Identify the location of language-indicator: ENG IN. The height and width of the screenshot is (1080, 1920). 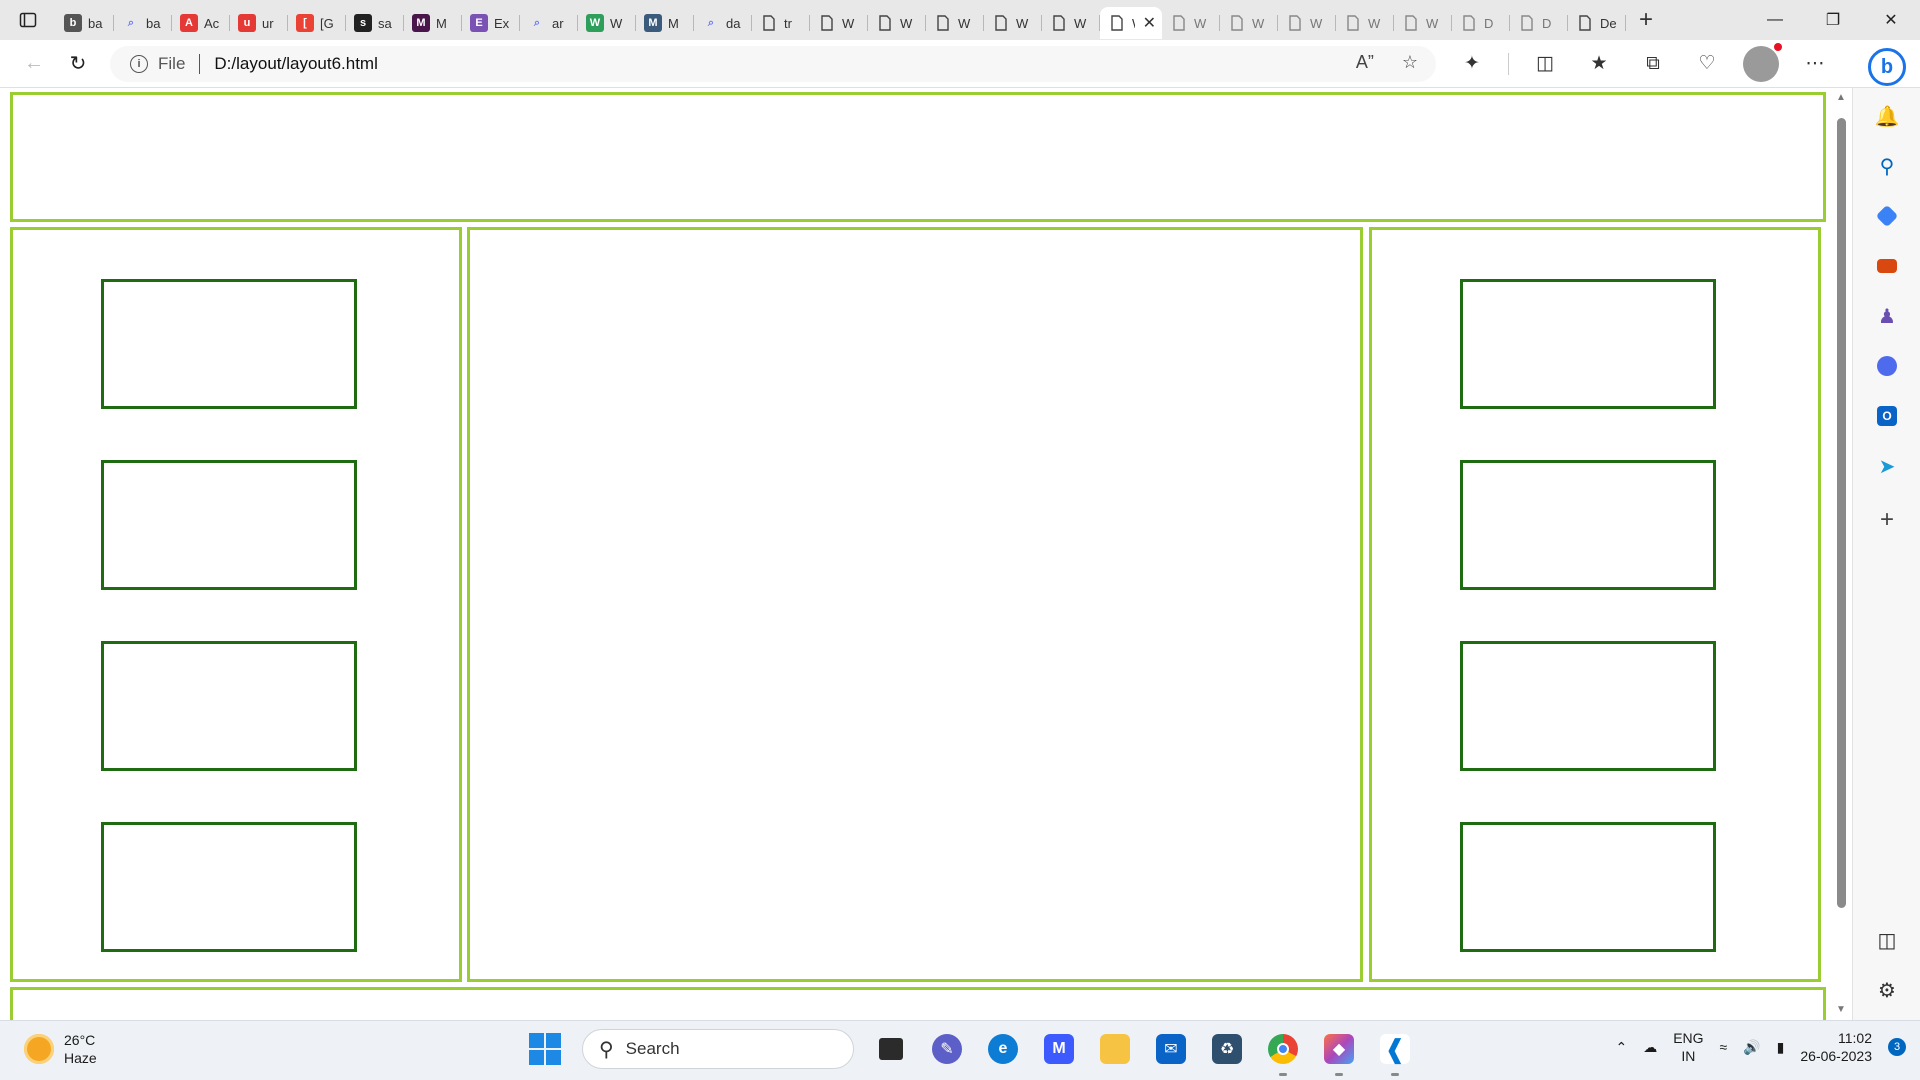
(1688, 1047).